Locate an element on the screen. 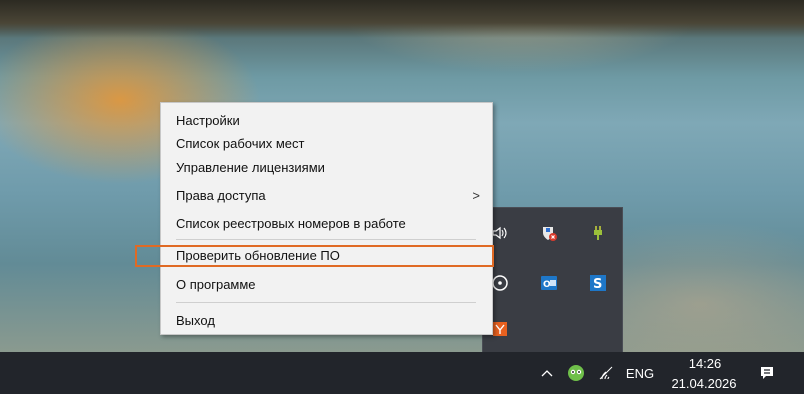 The height and width of the screenshot is (394, 804). menu-item-registry-numbers: Список реестровых номеров в работе is located at coordinates (326, 224).